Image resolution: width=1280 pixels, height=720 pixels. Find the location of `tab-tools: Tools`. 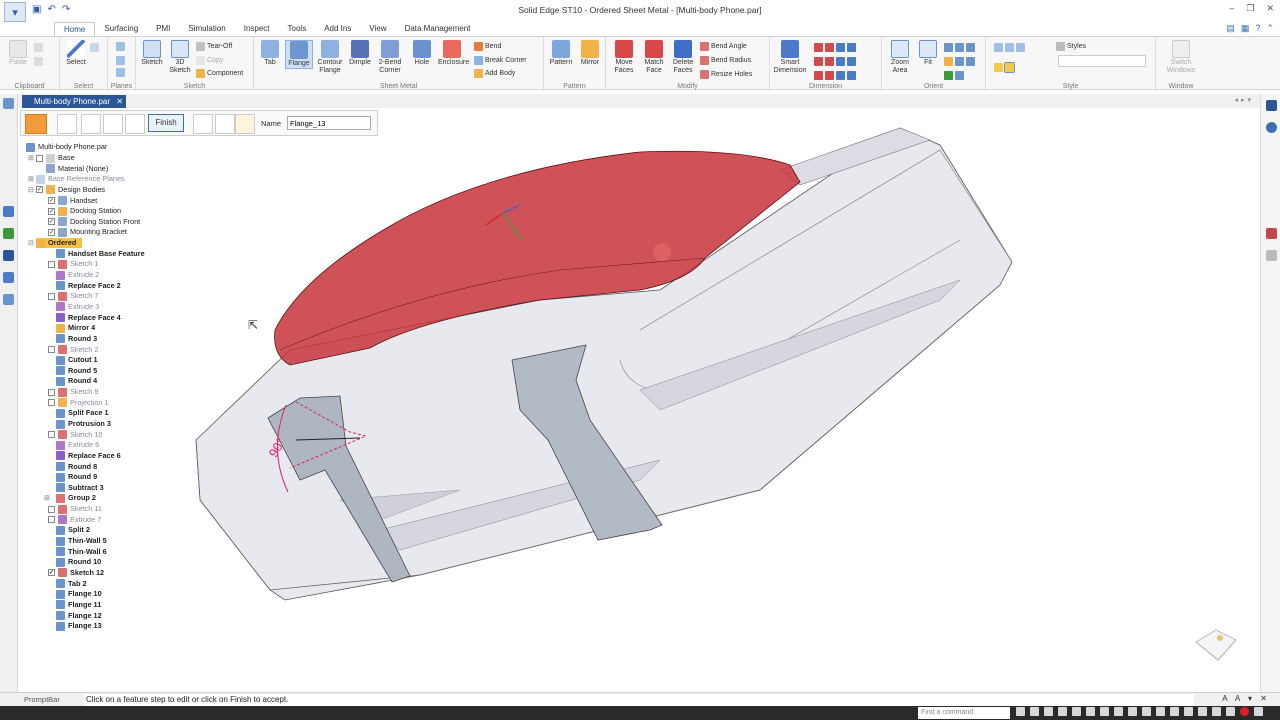

tab-tools: Tools is located at coordinates (297, 29).